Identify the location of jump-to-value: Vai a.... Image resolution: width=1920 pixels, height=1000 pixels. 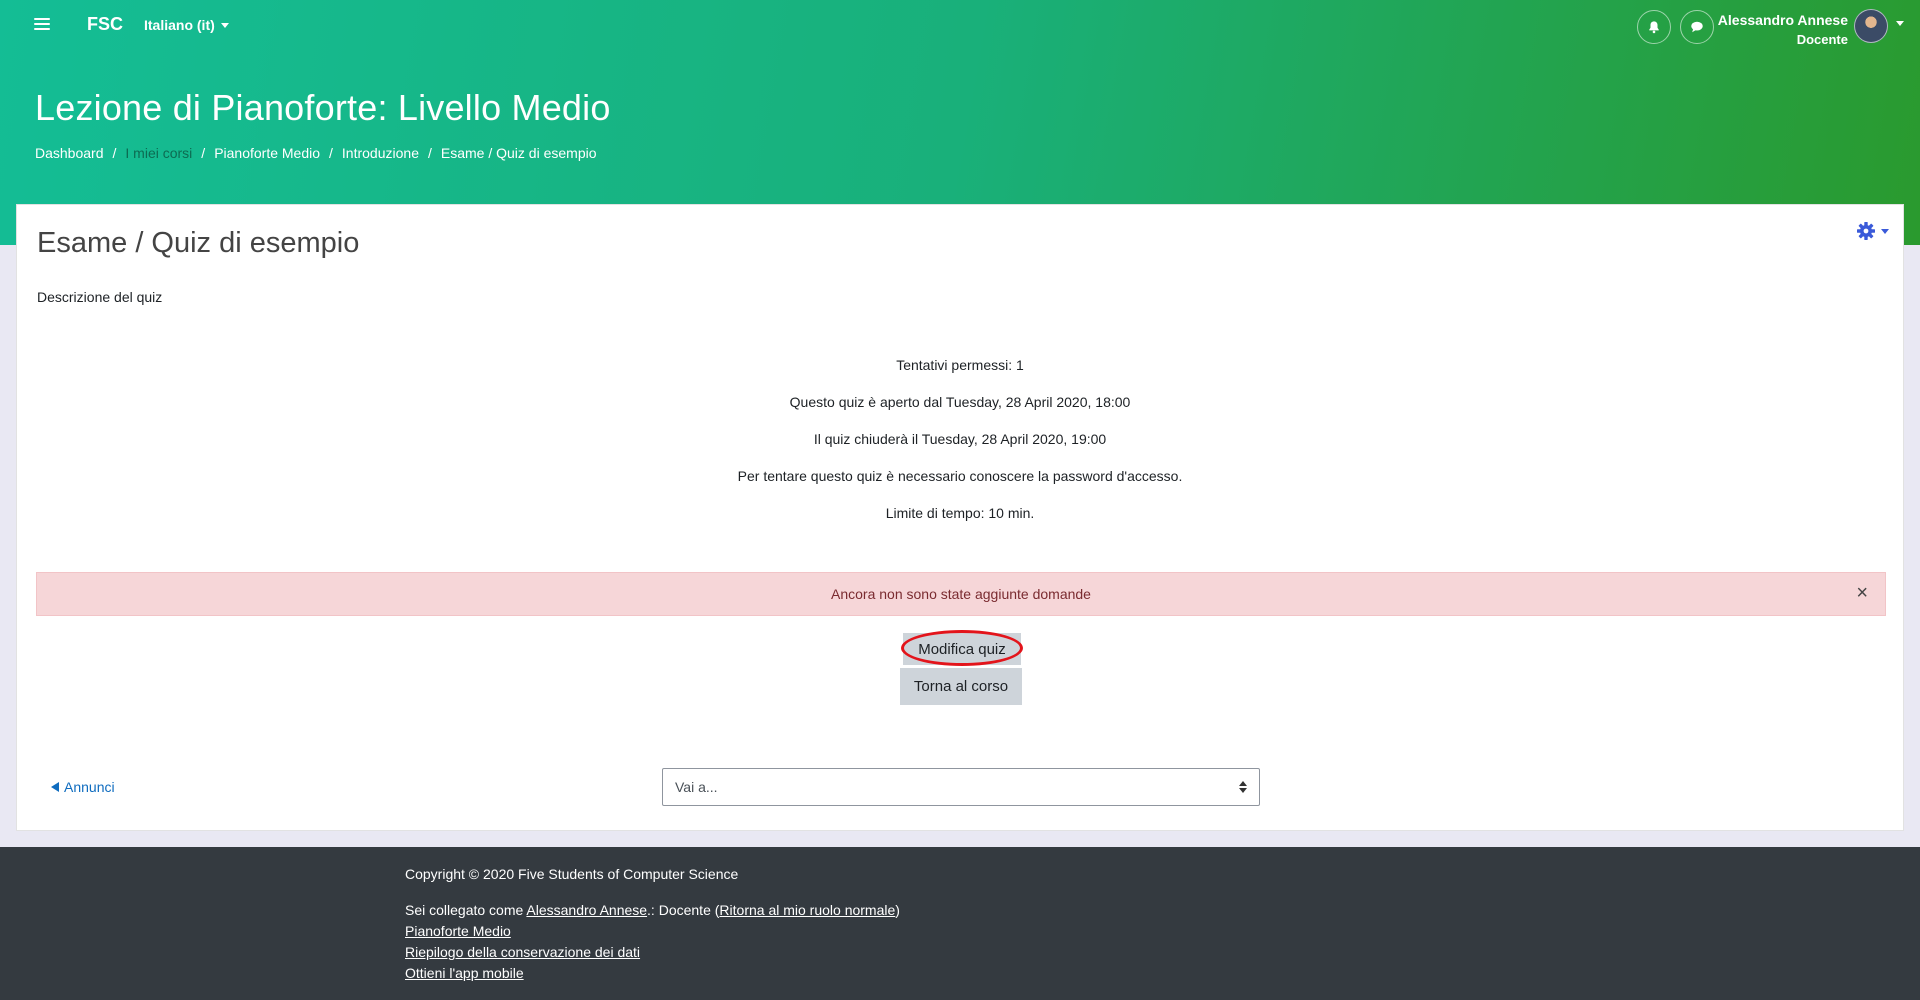
(696, 787).